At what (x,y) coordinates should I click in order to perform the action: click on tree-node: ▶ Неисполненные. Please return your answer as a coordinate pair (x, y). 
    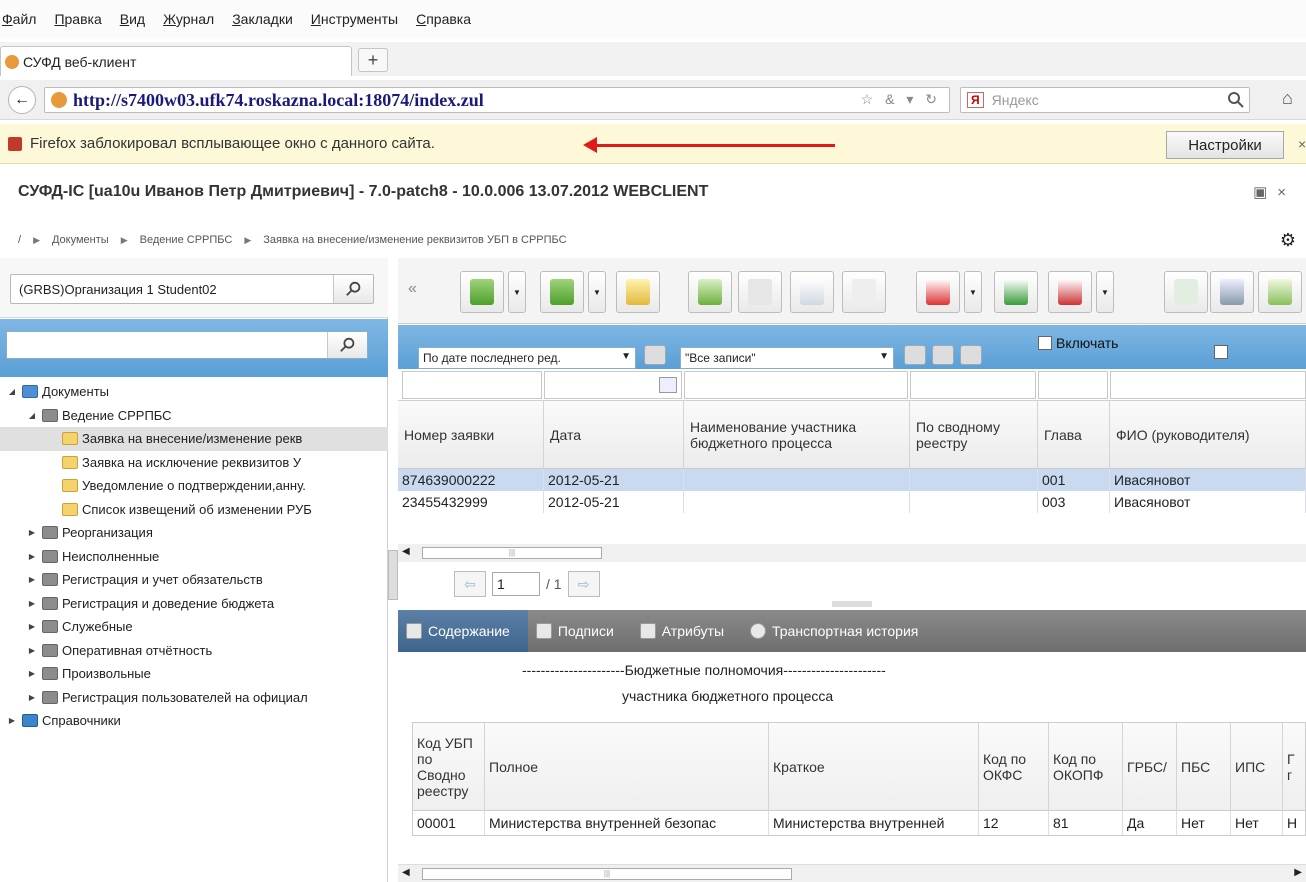
    Looking at the image, I should click on (194, 557).